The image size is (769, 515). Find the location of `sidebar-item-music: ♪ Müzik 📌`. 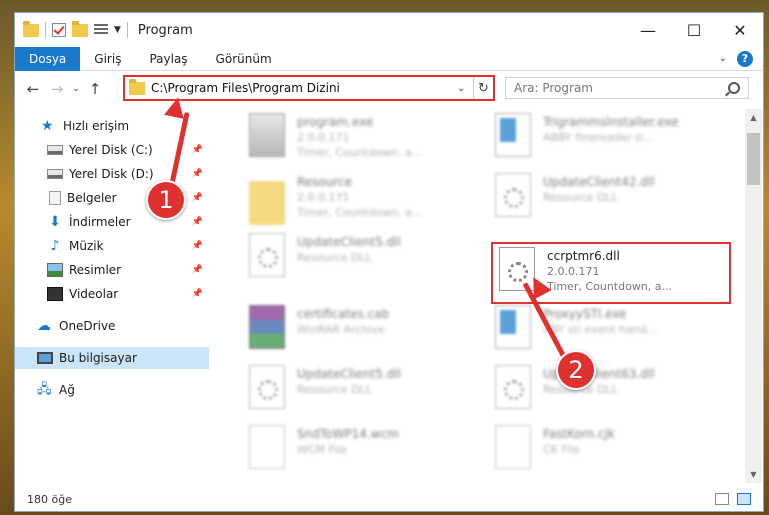

sidebar-item-music: ♪ Müzik 📌 is located at coordinates (112, 246).